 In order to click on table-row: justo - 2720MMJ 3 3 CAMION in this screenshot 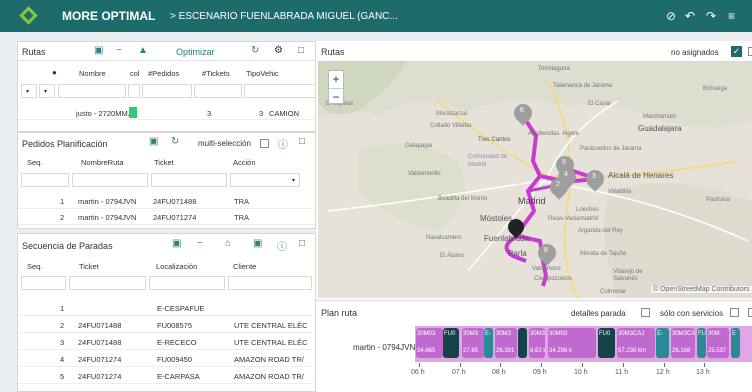, I will do `click(166, 112)`.